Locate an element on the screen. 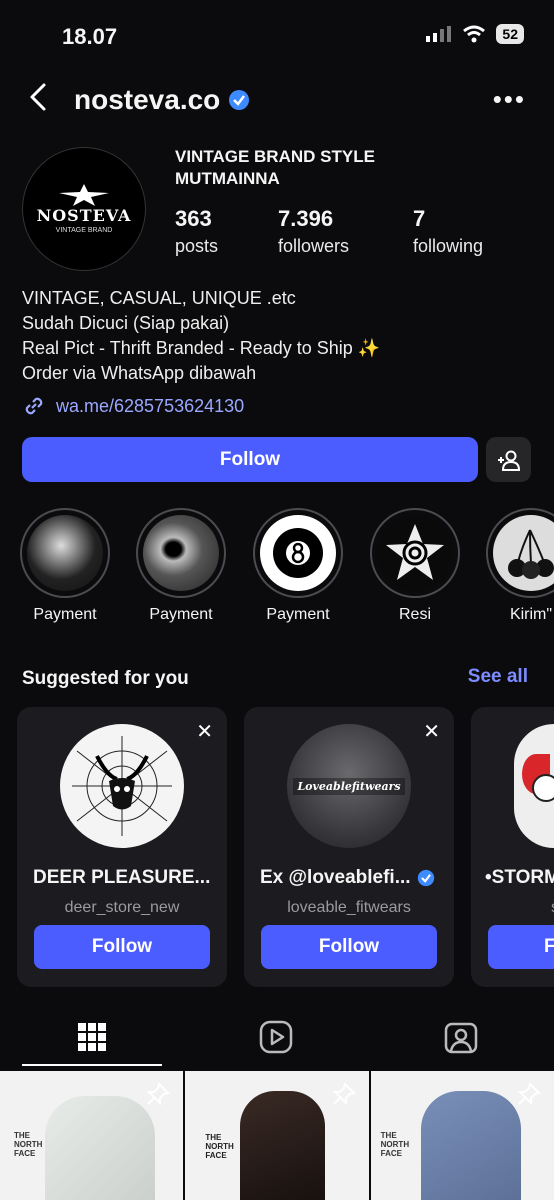 This screenshot has height=1200, width=554. tagged-tab-icon is located at coordinates (461, 1037).